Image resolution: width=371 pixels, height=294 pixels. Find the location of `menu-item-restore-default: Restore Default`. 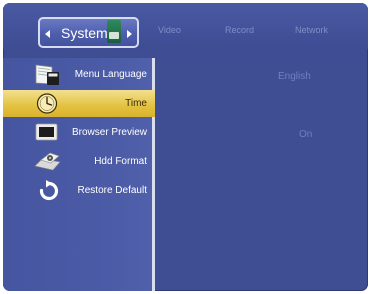

menu-item-restore-default: Restore Default is located at coordinates (79, 190).